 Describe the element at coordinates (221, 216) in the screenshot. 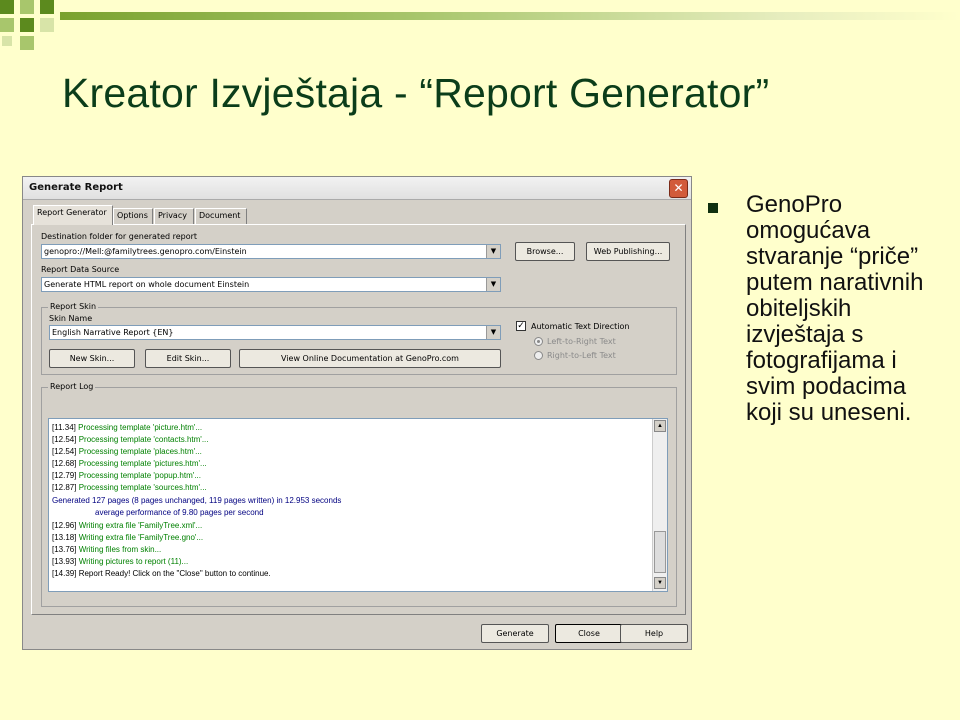

I see `tab-document: Document` at that location.